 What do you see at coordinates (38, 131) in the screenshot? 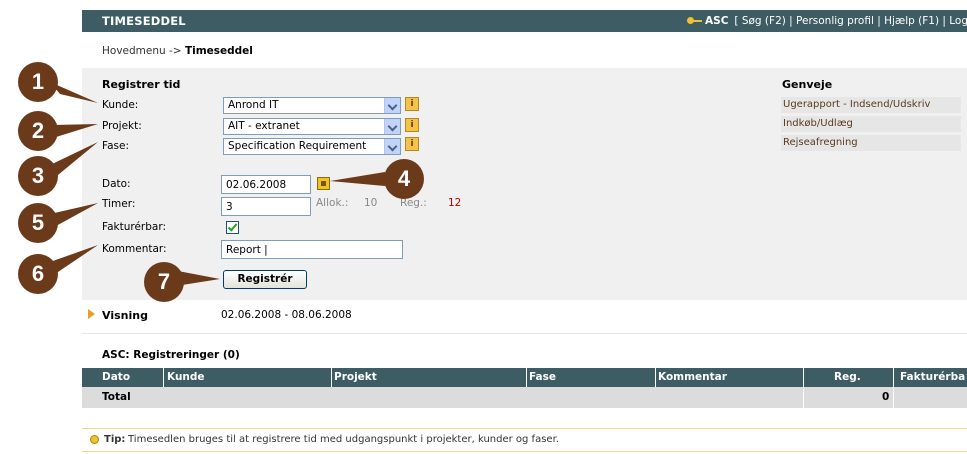
I see `callout-badge-2: 2` at bounding box center [38, 131].